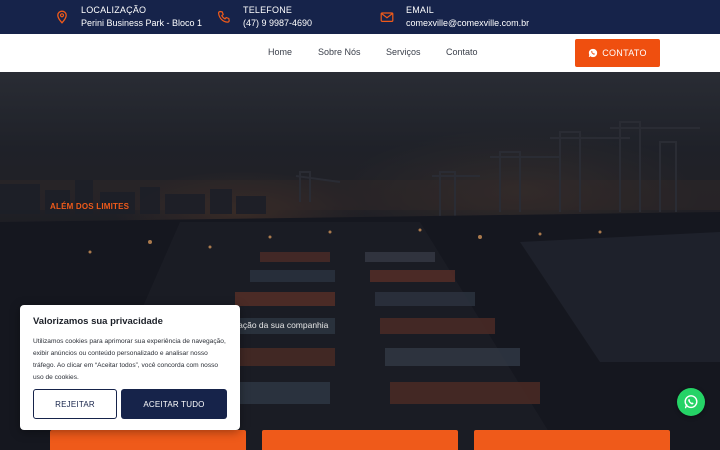 The image size is (720, 450). I want to click on contact-button-label: CONTATO, so click(624, 53).